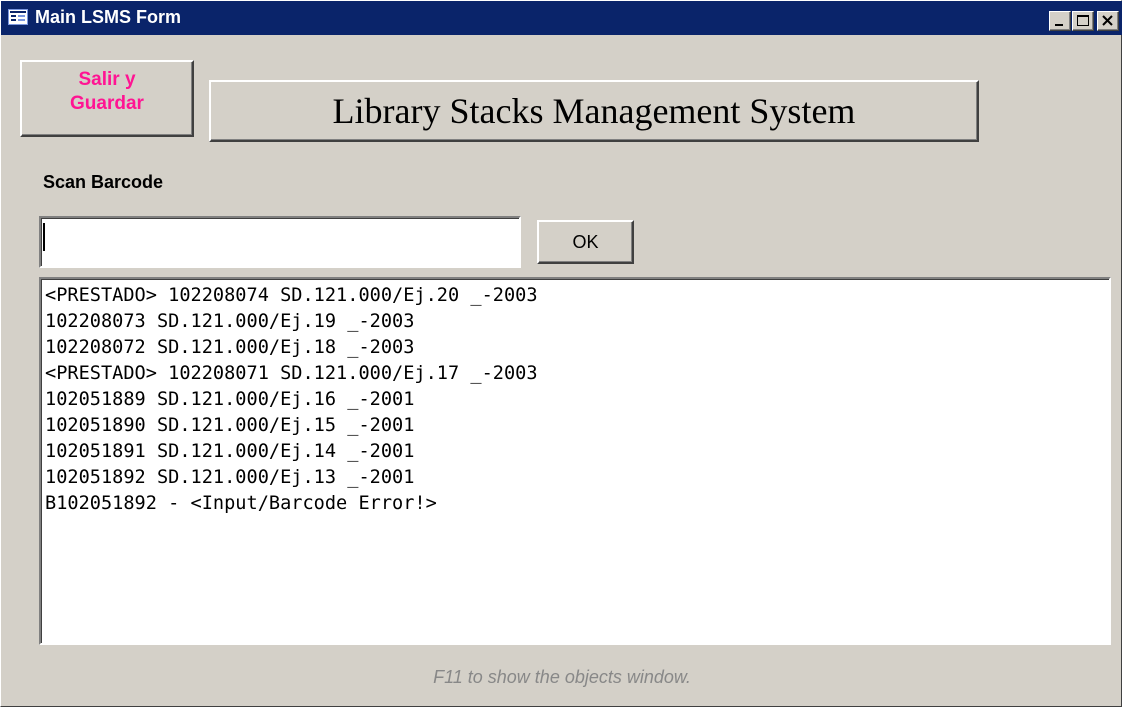  Describe the element at coordinates (291, 426) in the screenshot. I see `log-line: 102051890 SD.121.000/Ej.15 _-2001` at that location.